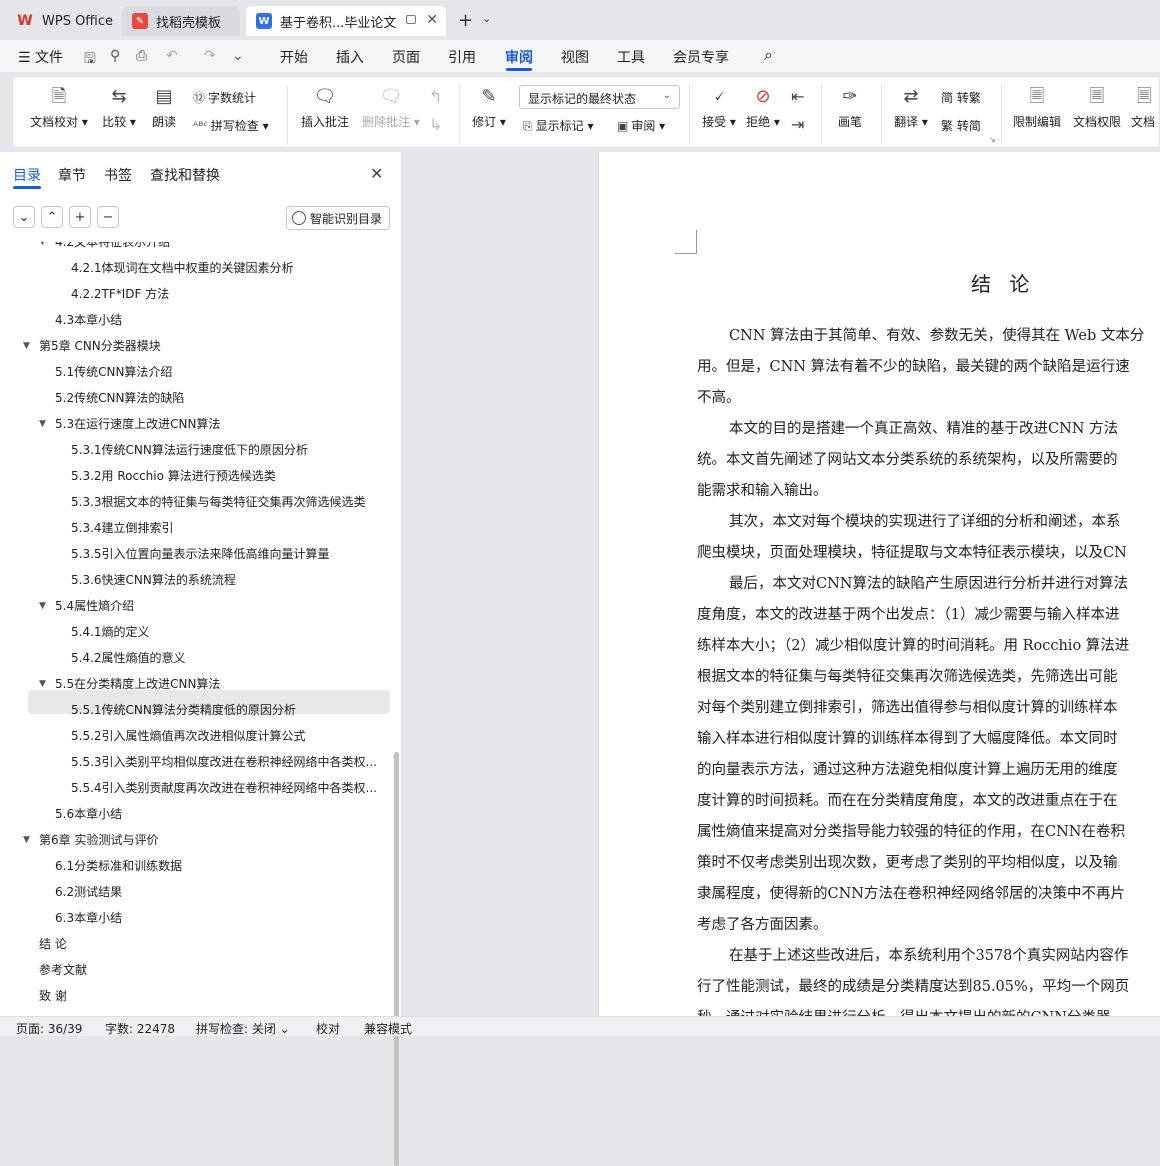 This screenshot has width=1160, height=1166. What do you see at coordinates (376, 173) in the screenshot?
I see `close-icon: ✕` at bounding box center [376, 173].